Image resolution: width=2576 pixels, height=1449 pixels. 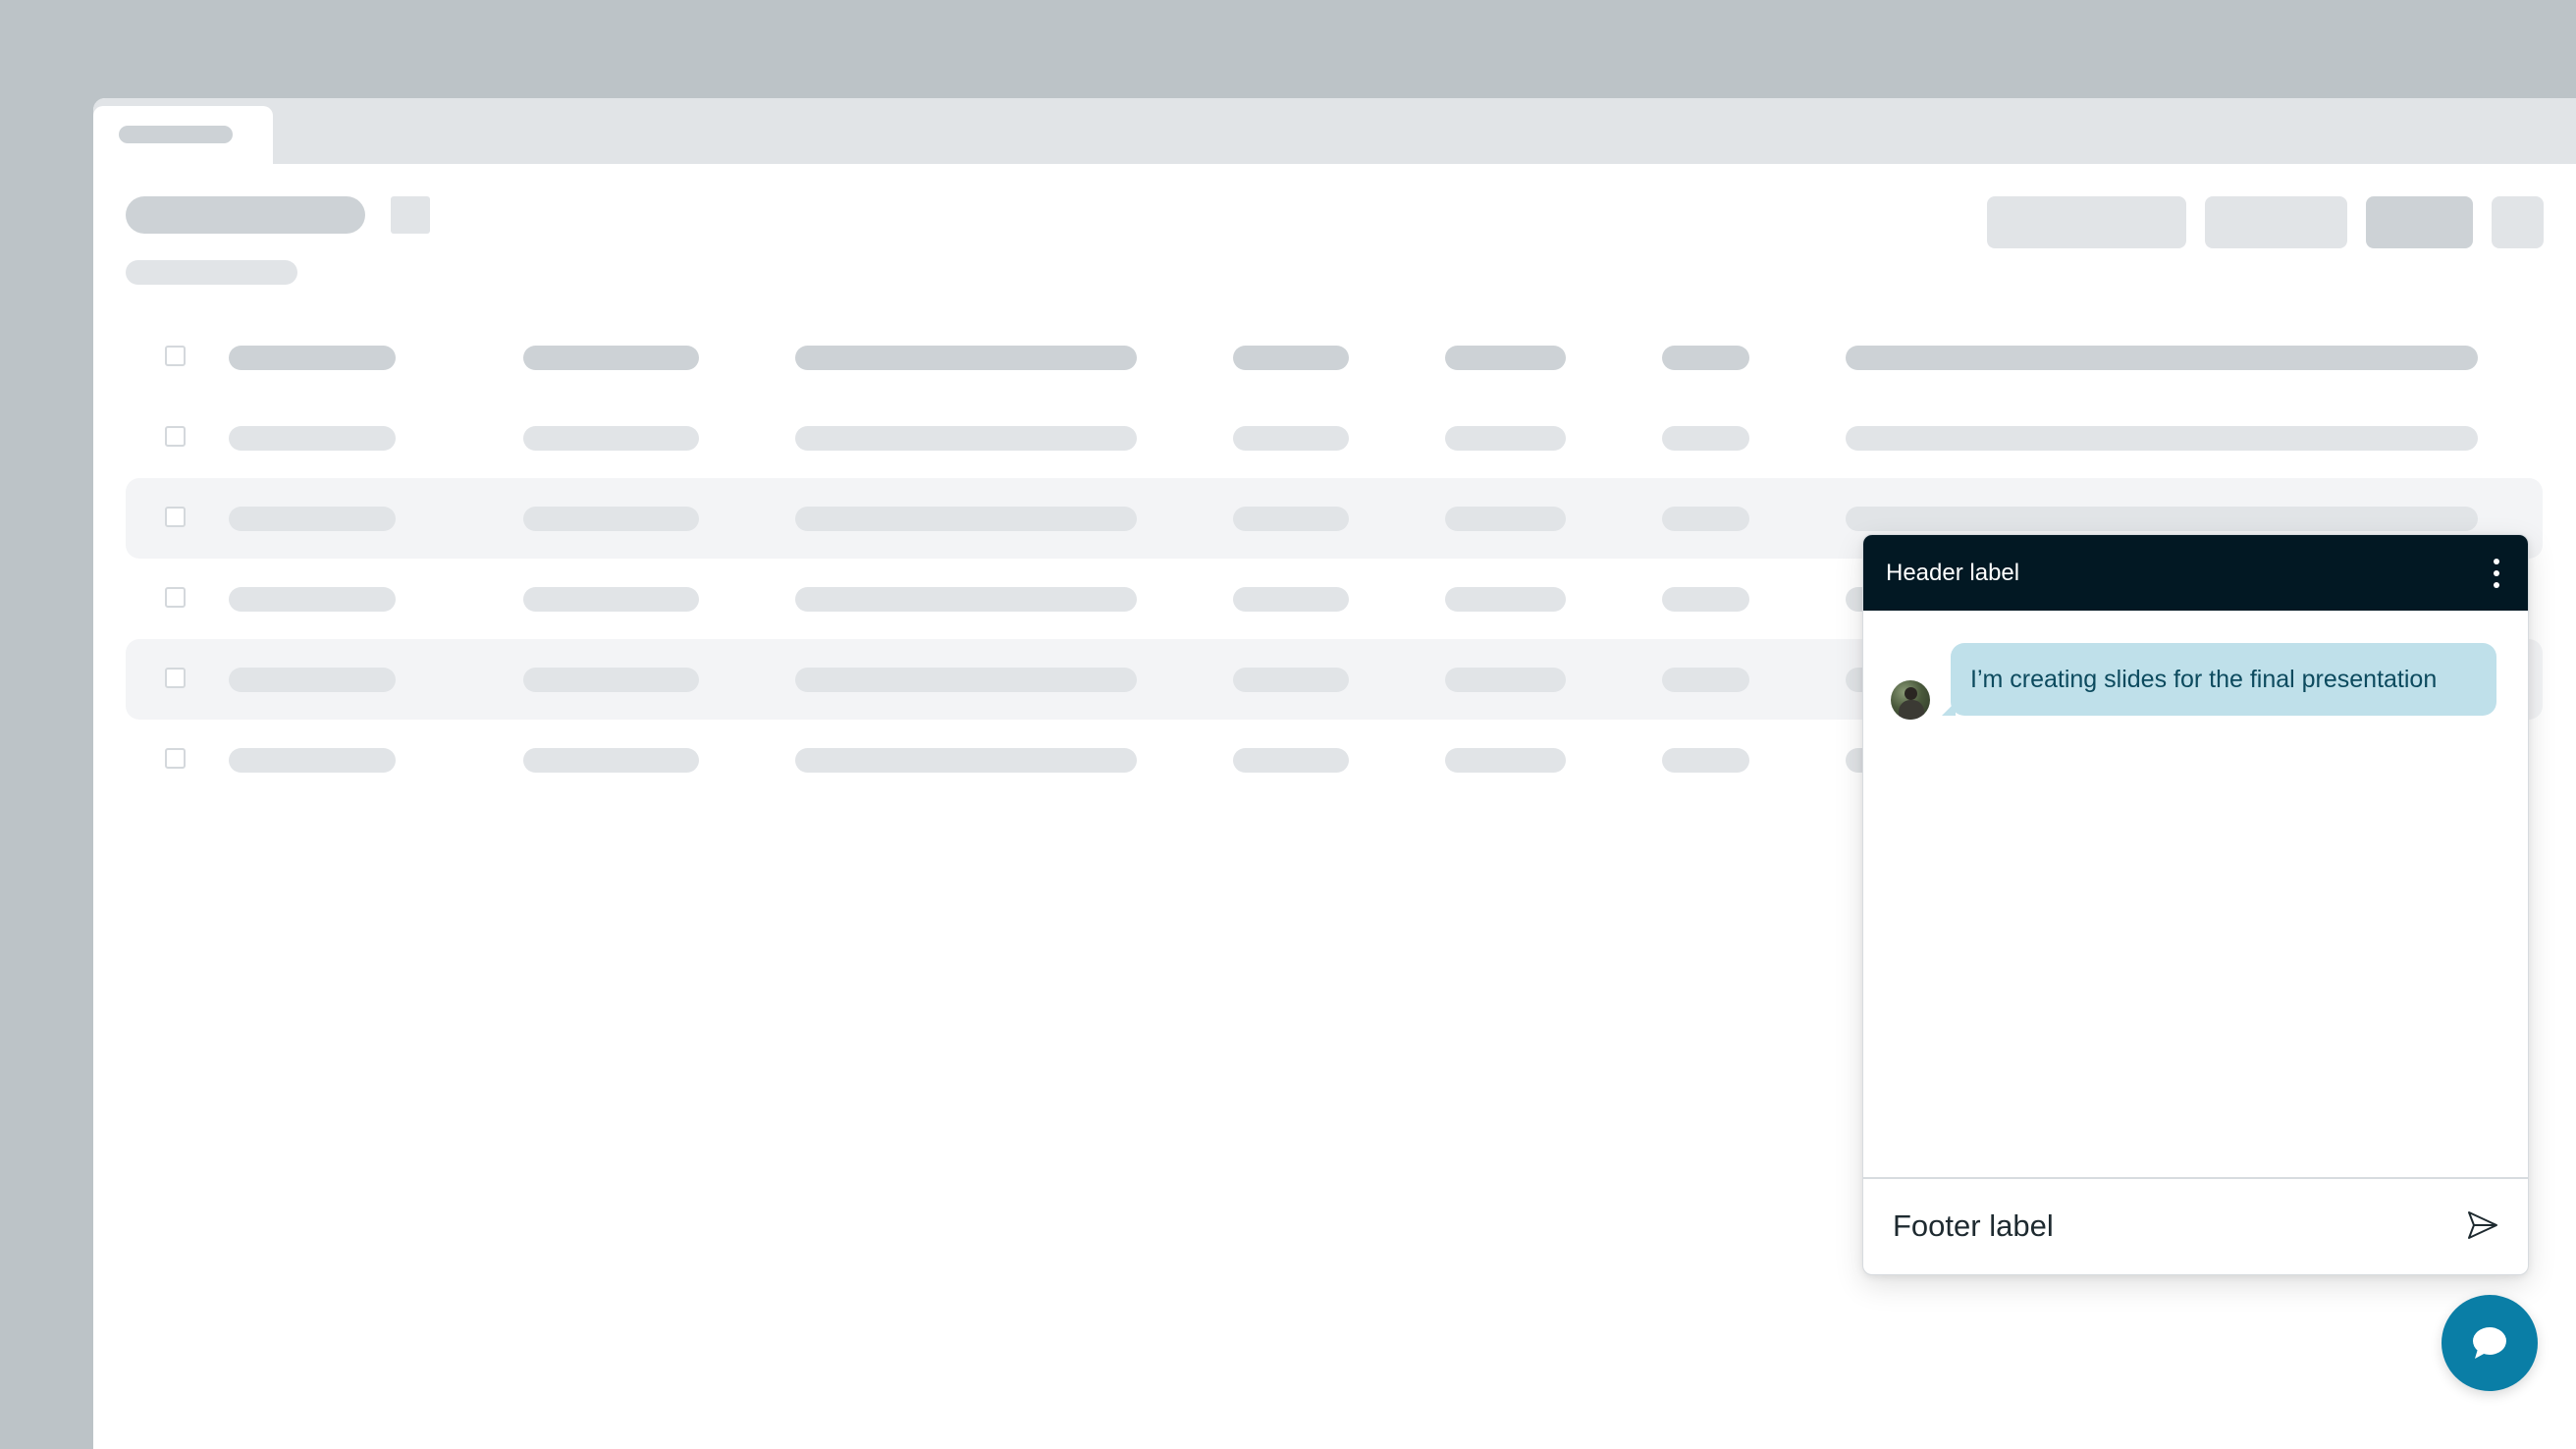 I want to click on chat-launcher-button, so click(x=2490, y=1343).